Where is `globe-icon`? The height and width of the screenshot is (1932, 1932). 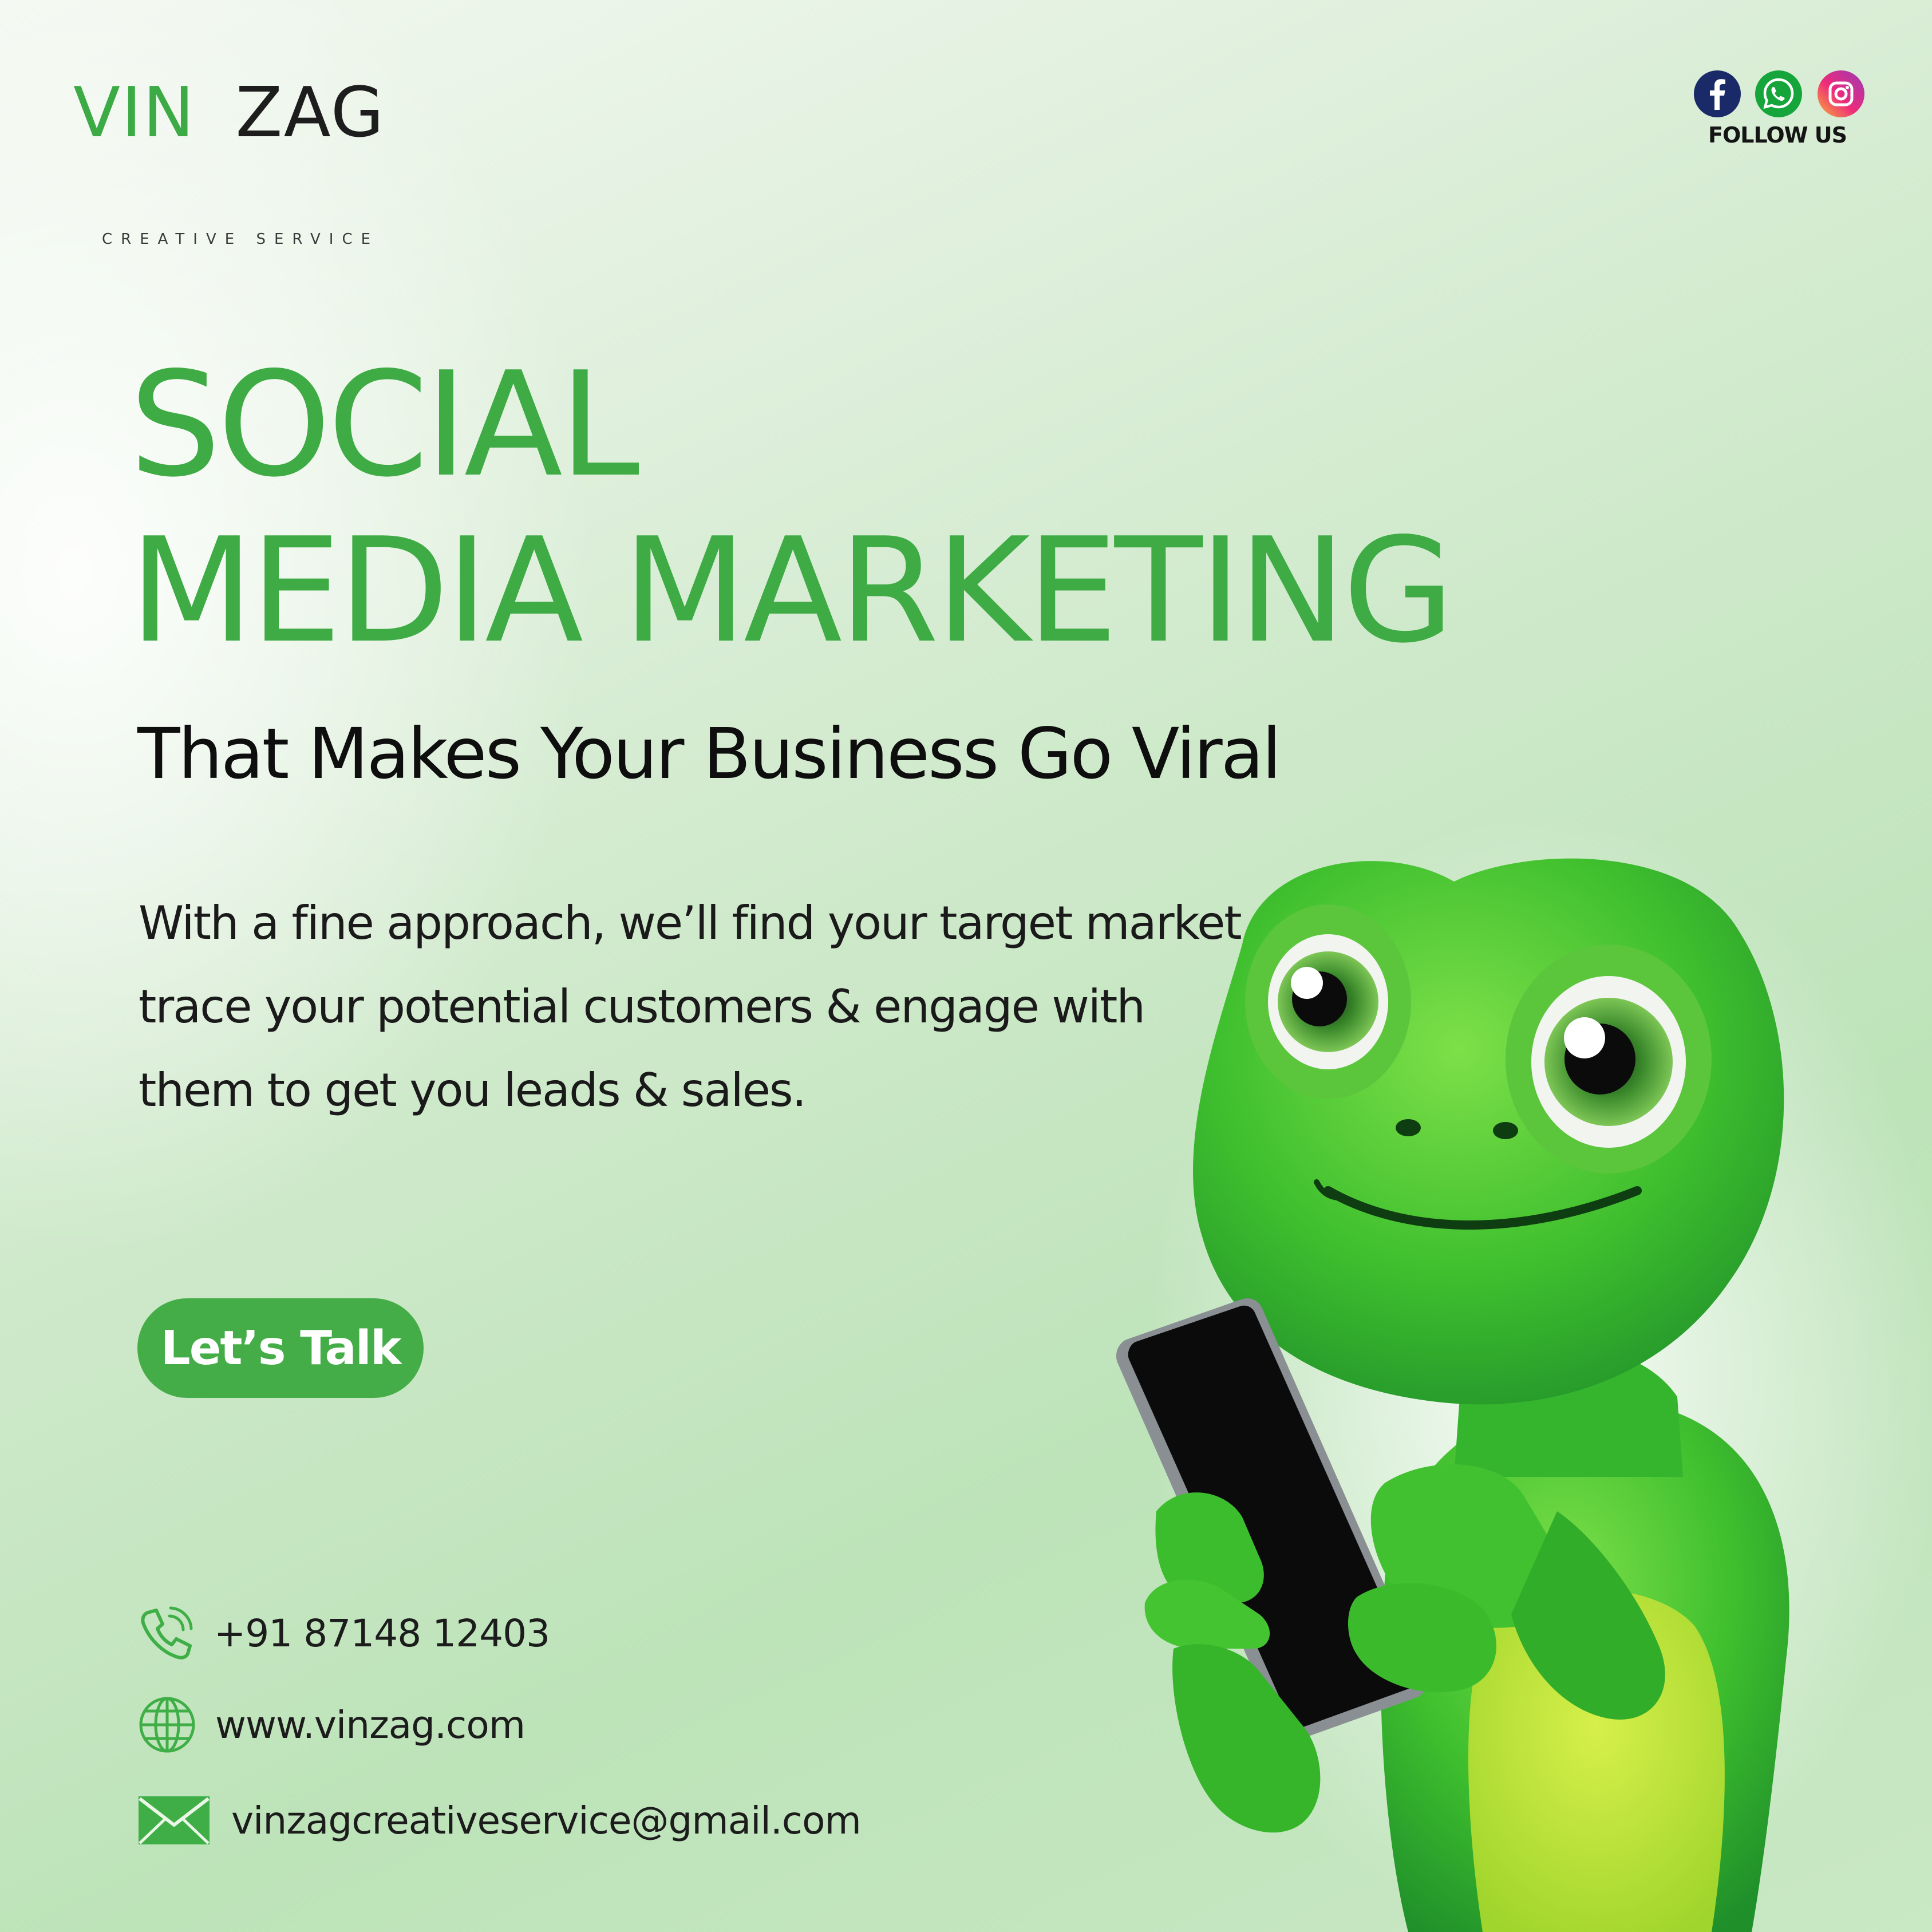 globe-icon is located at coordinates (167, 1725).